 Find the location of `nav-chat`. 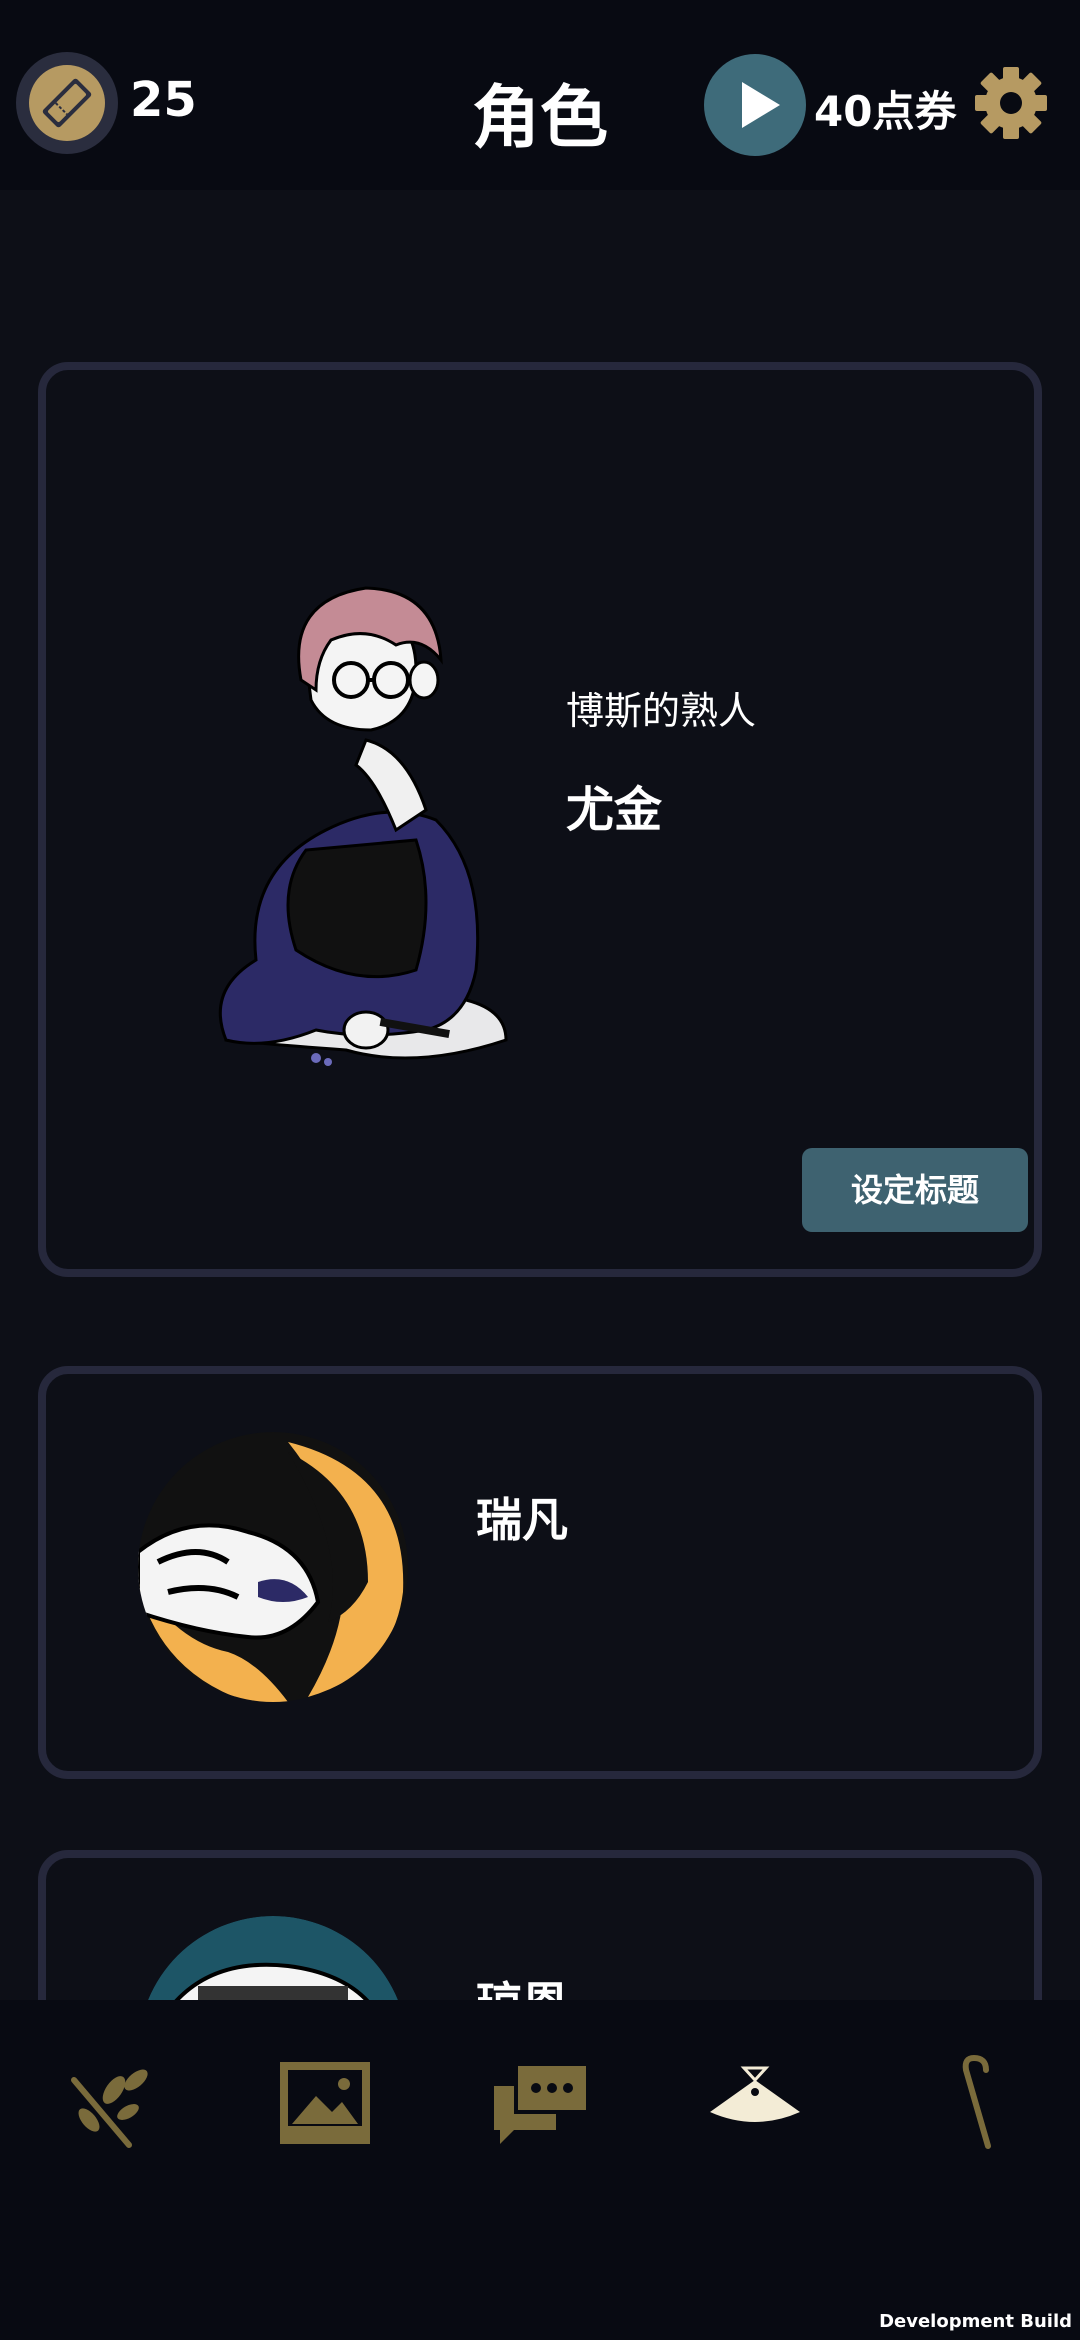

nav-chat is located at coordinates (541, 2105).